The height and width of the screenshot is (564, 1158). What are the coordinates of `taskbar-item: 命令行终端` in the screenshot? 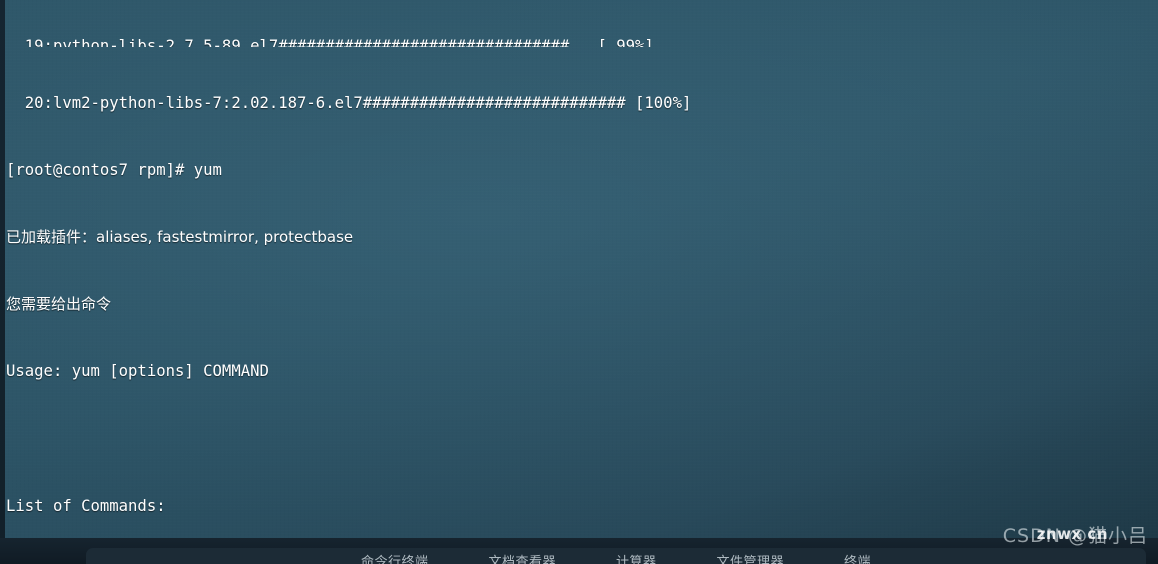 It's located at (395, 559).